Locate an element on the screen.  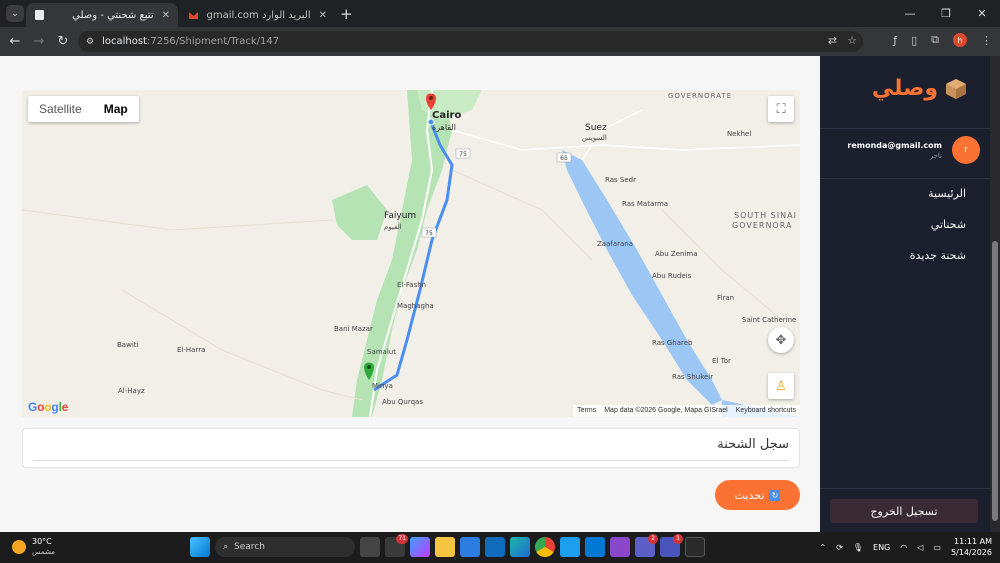
microsoft-store-icon is located at coordinates (470, 547).